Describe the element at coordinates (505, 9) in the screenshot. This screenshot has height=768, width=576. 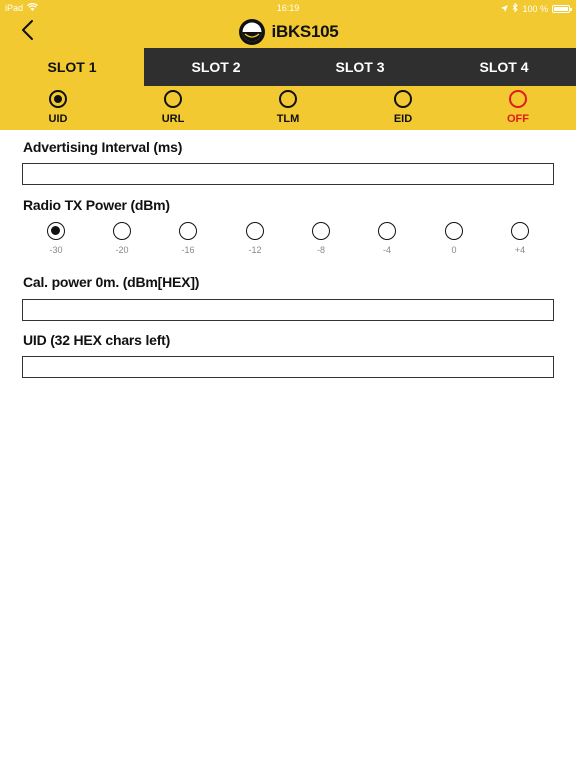
I see `location-arrow-icon` at that location.